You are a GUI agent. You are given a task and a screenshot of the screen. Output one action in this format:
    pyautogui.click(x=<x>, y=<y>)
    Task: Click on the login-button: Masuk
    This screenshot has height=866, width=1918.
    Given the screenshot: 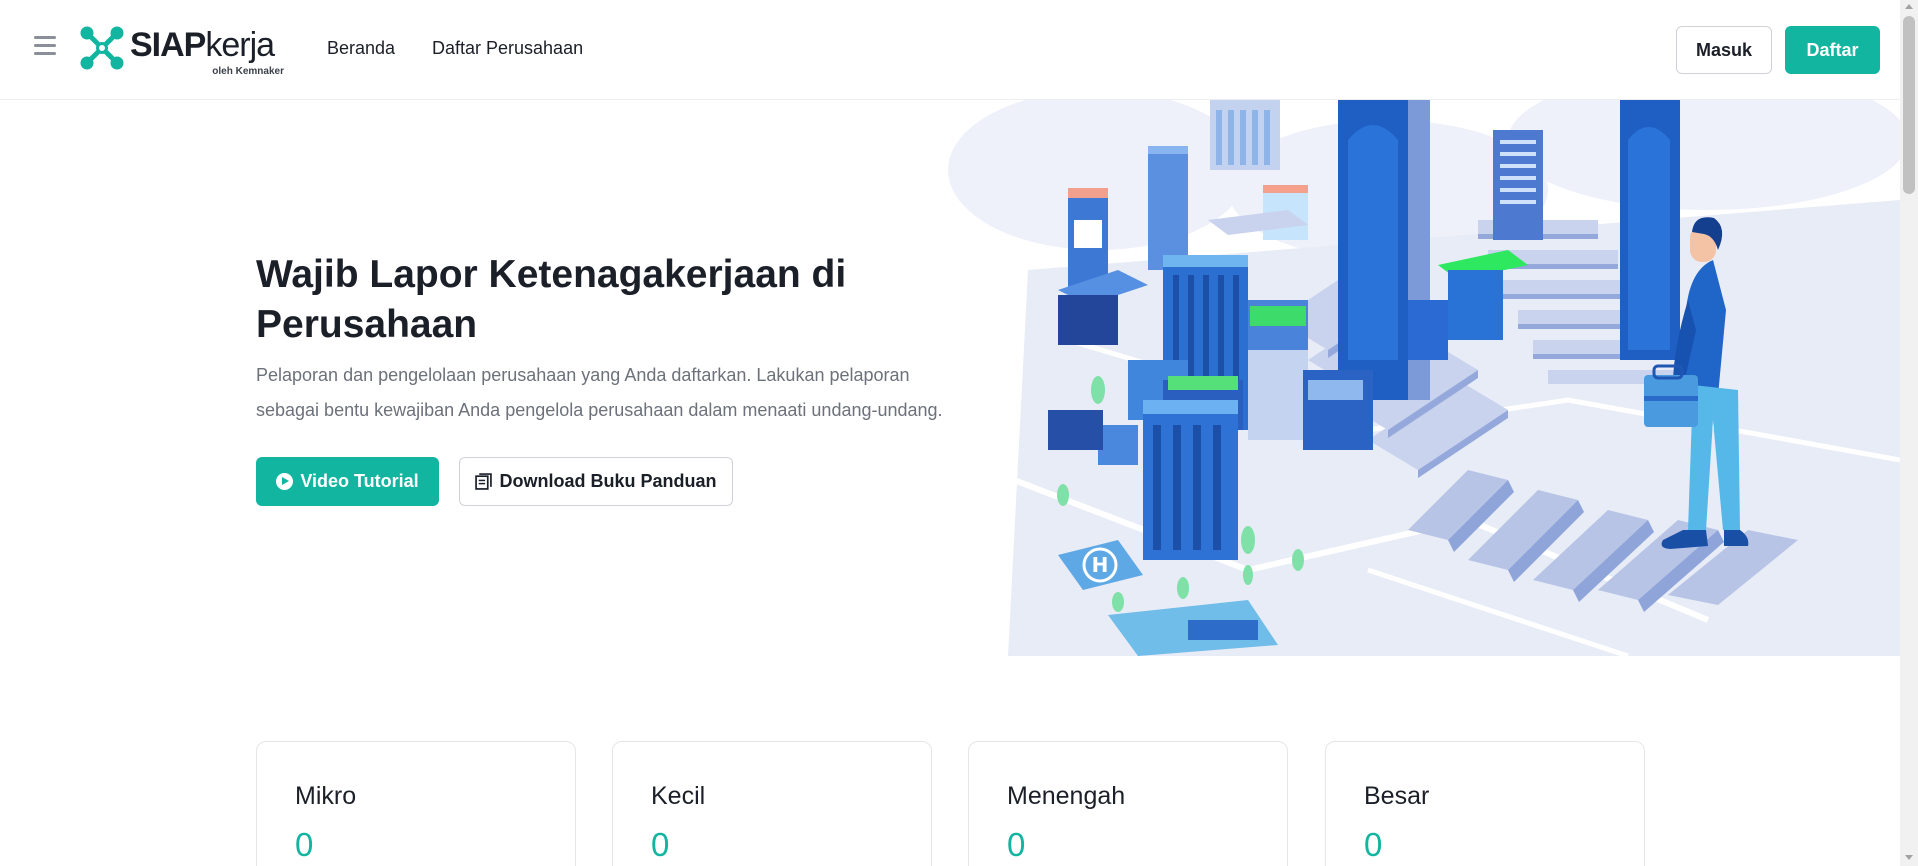 What is the action you would take?
    pyautogui.click(x=1724, y=50)
    